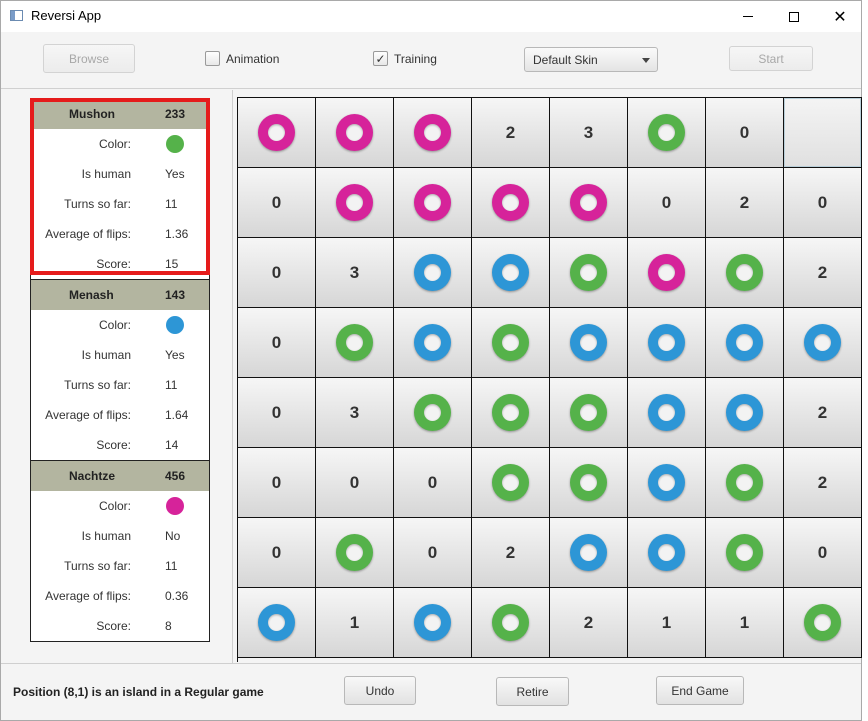  What do you see at coordinates (177, 415) in the screenshot?
I see `average-flips-row-value: 1.64` at bounding box center [177, 415].